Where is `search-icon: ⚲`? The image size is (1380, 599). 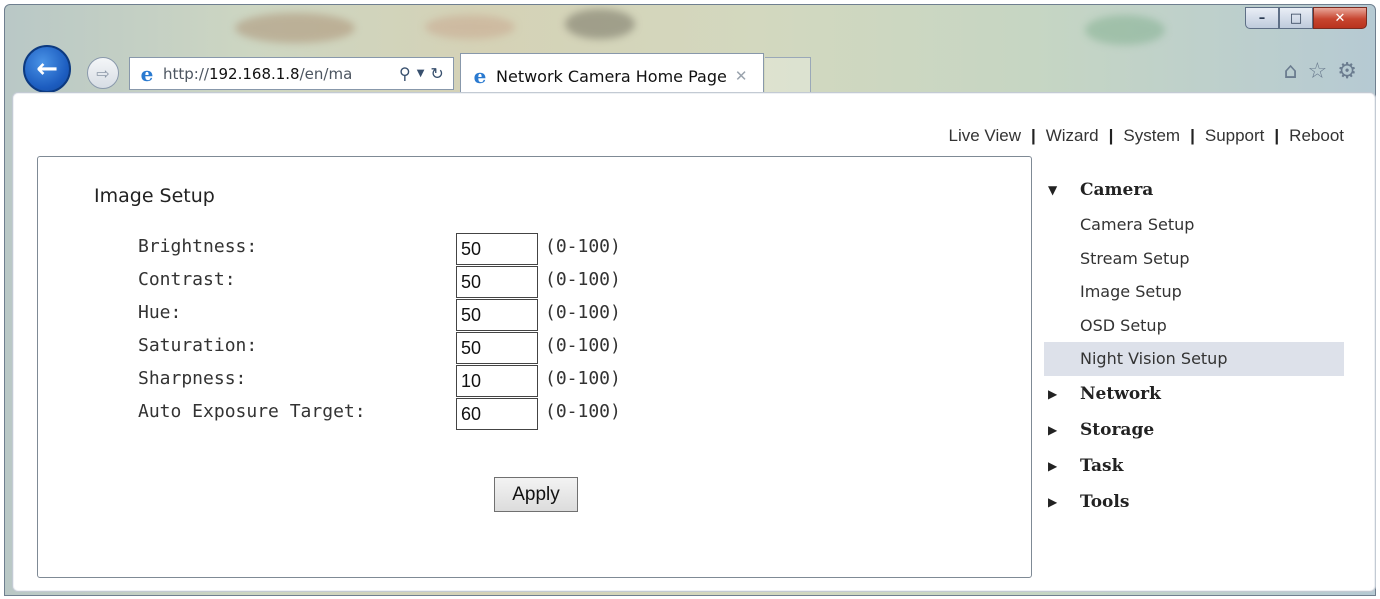 search-icon: ⚲ is located at coordinates (405, 73).